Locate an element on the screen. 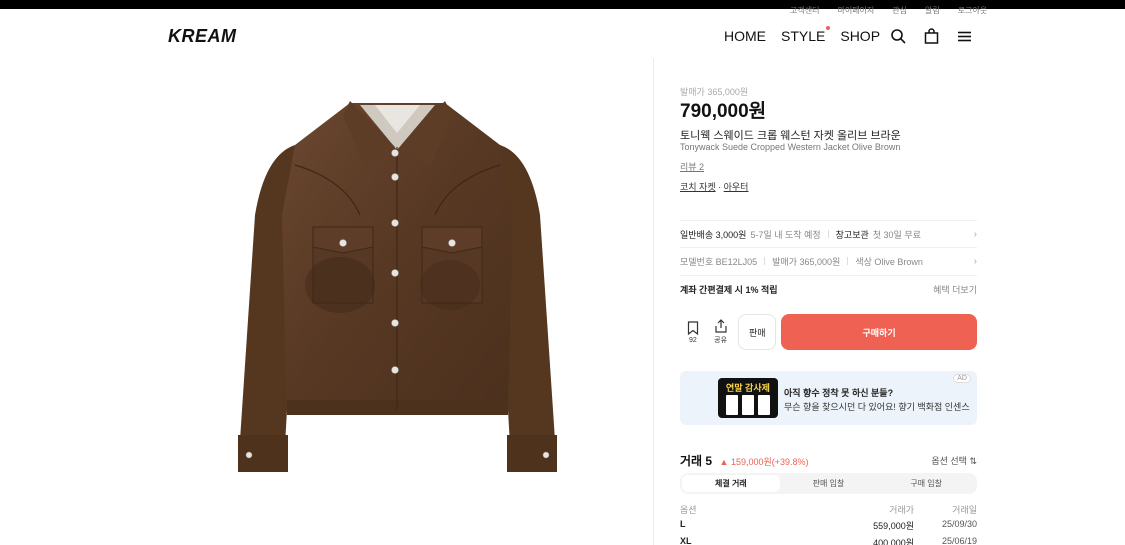 This screenshot has height=545, width=1125. share-label: 공유 is located at coordinates (721, 340).